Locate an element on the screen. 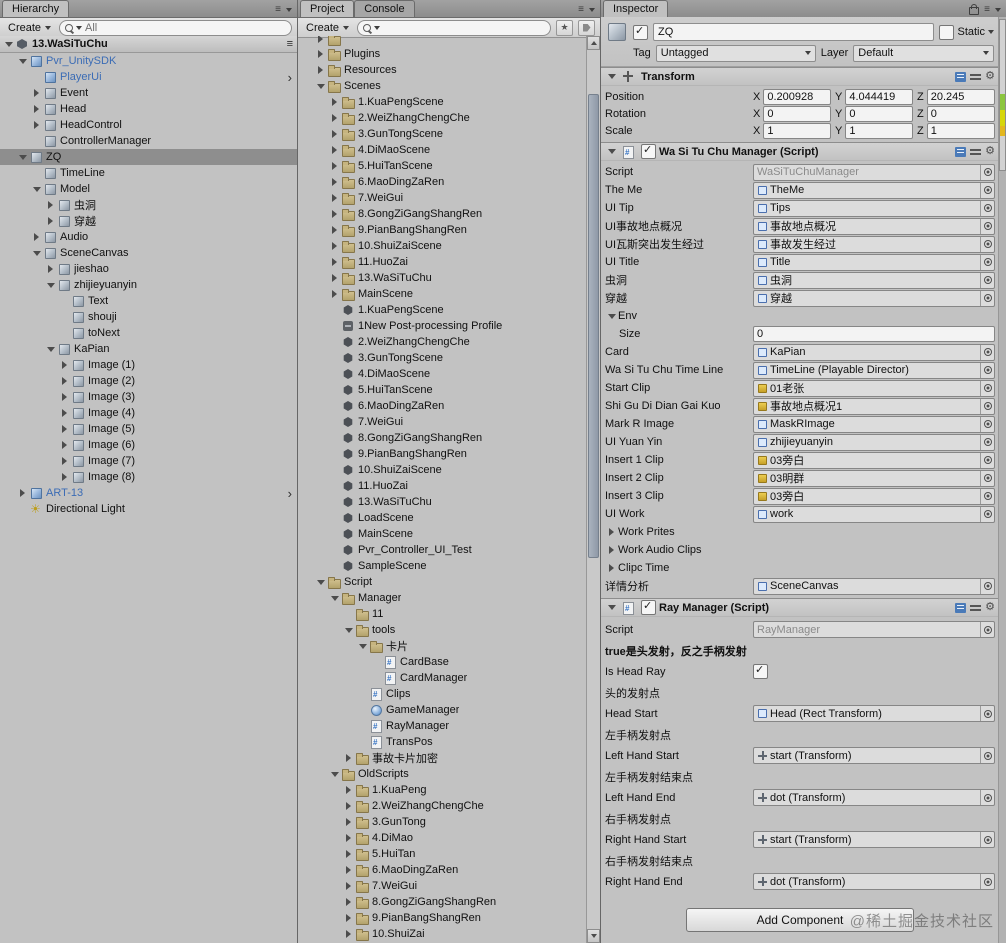 The height and width of the screenshot is (943, 1006). project-row: 5.HuiTan is located at coordinates (442, 854).